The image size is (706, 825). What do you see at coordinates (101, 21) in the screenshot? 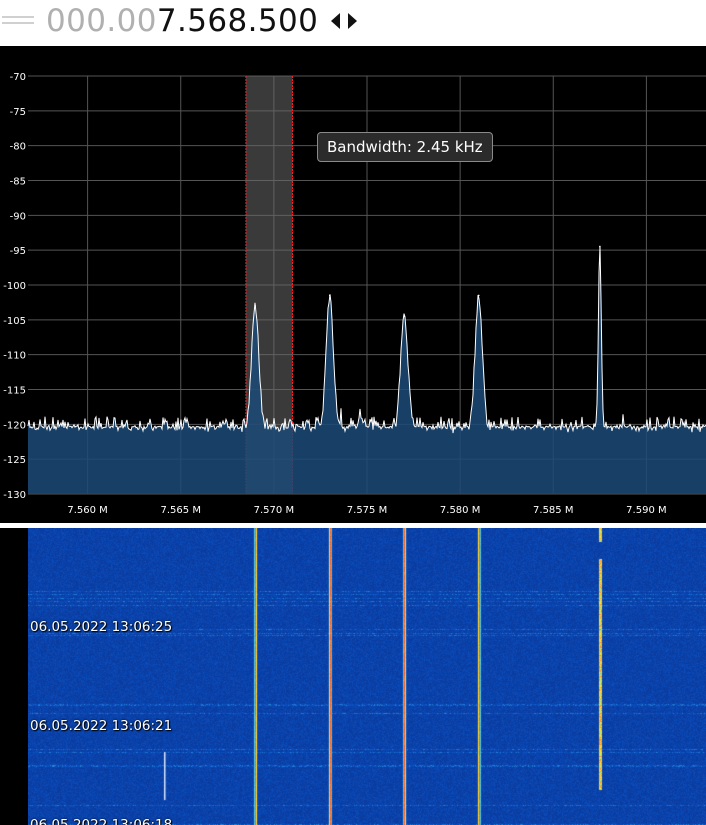
I see `frequency-dim-digits: 000.00` at bounding box center [101, 21].